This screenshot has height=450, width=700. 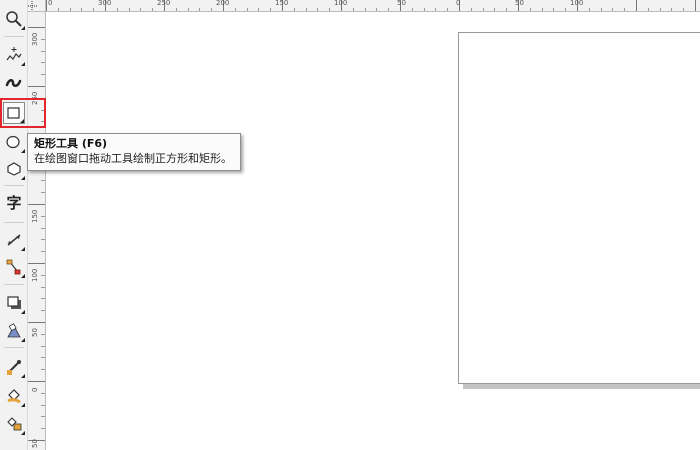 I want to click on horizontal-ruler: 0 300 250 200 150 100 50 0 50 100, so click(x=373, y=6).